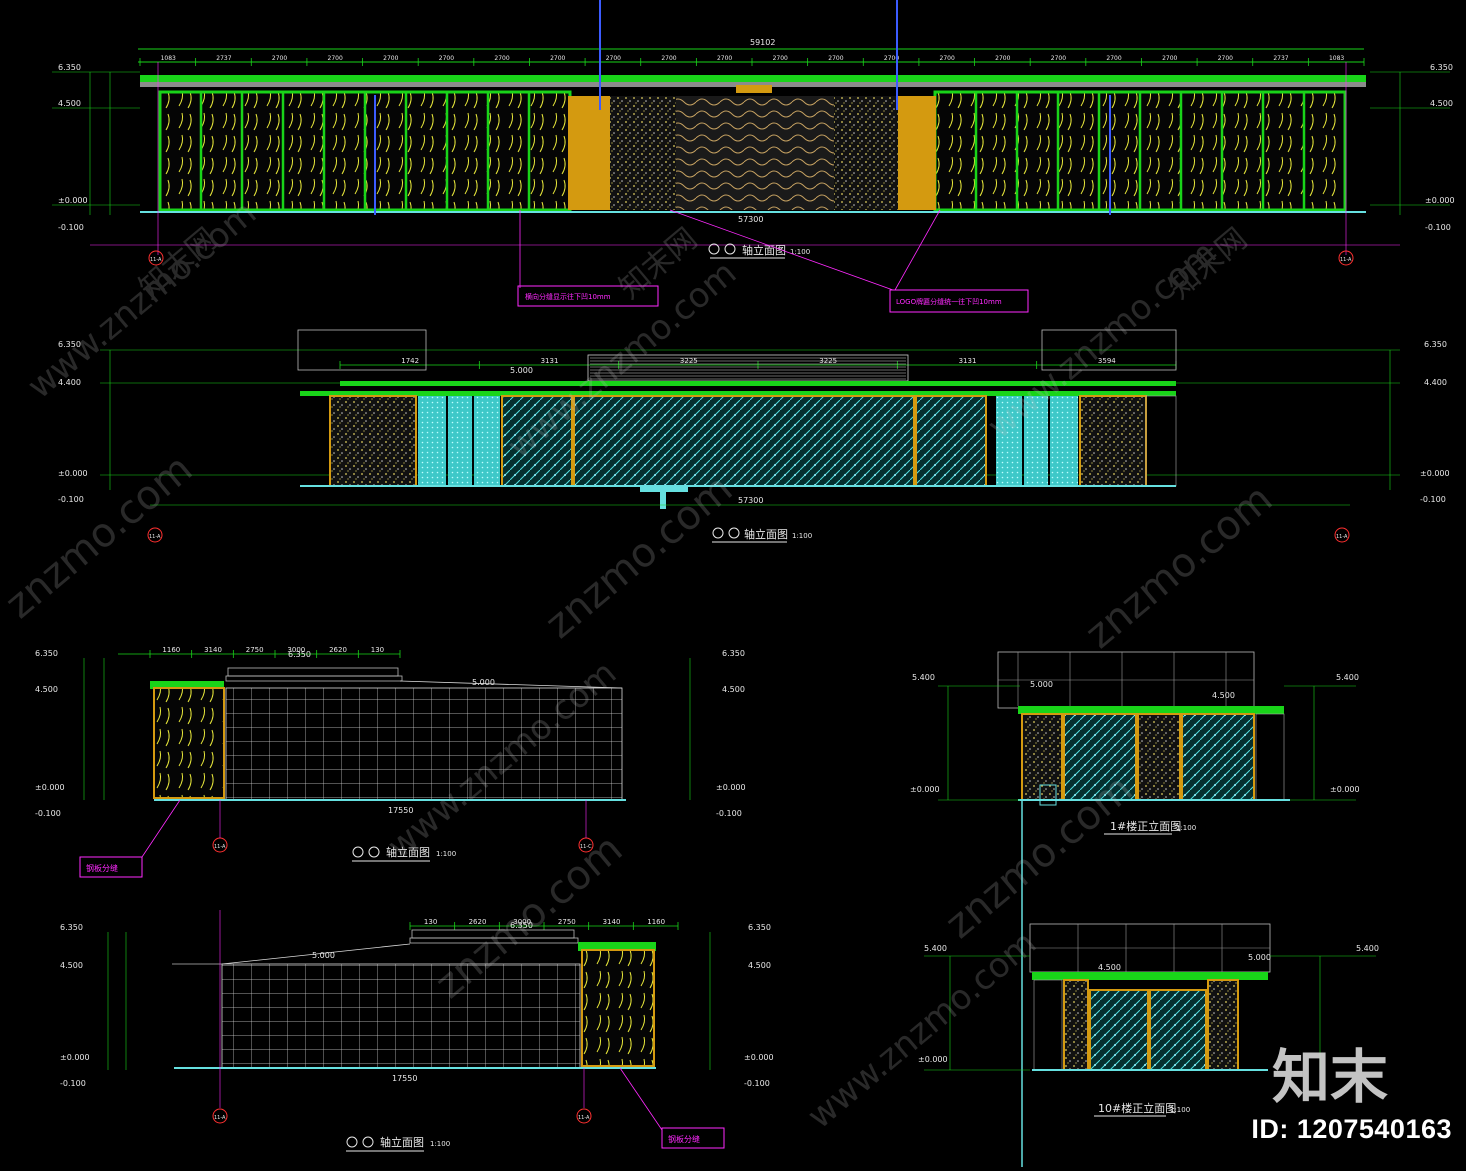  I want to click on dim-value: 2620, so click(338, 650).